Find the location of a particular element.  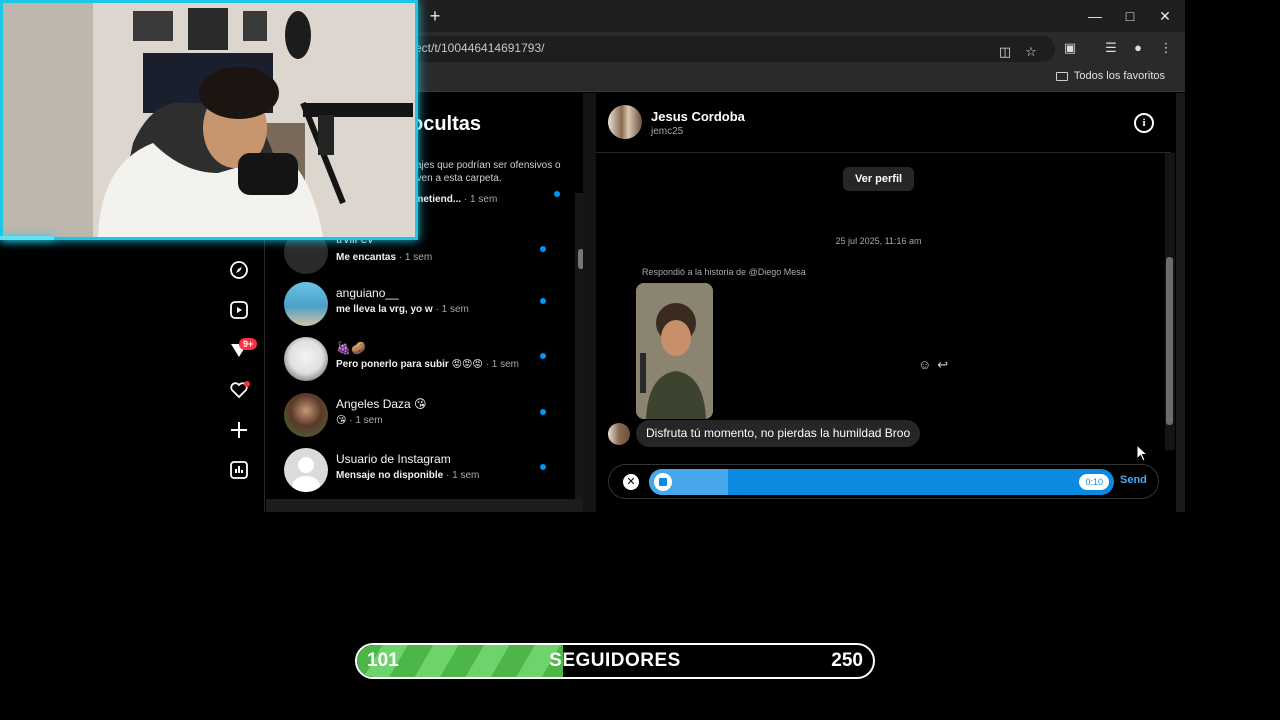

default-avatar is located at coordinates (306, 470).